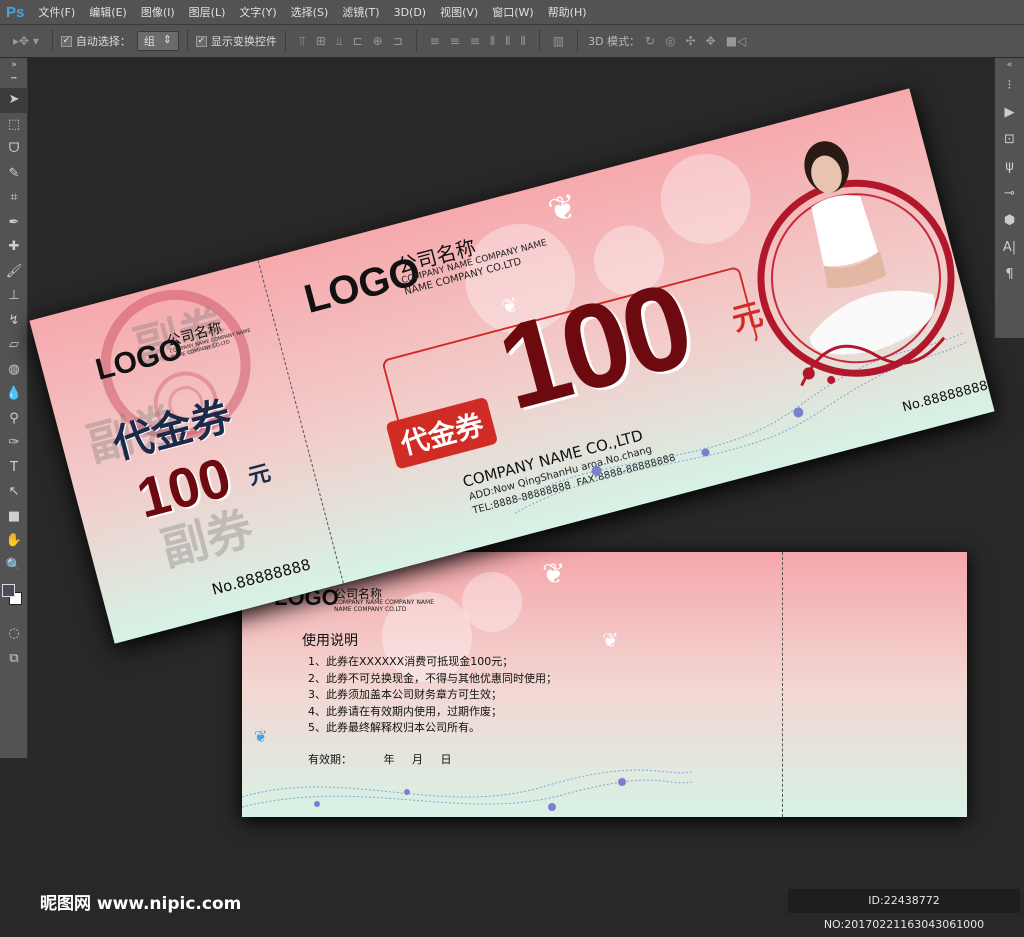 This screenshot has width=1024, height=937. What do you see at coordinates (14, 492) in the screenshot?
I see `path-select-tool-icon: ↖` at bounding box center [14, 492].